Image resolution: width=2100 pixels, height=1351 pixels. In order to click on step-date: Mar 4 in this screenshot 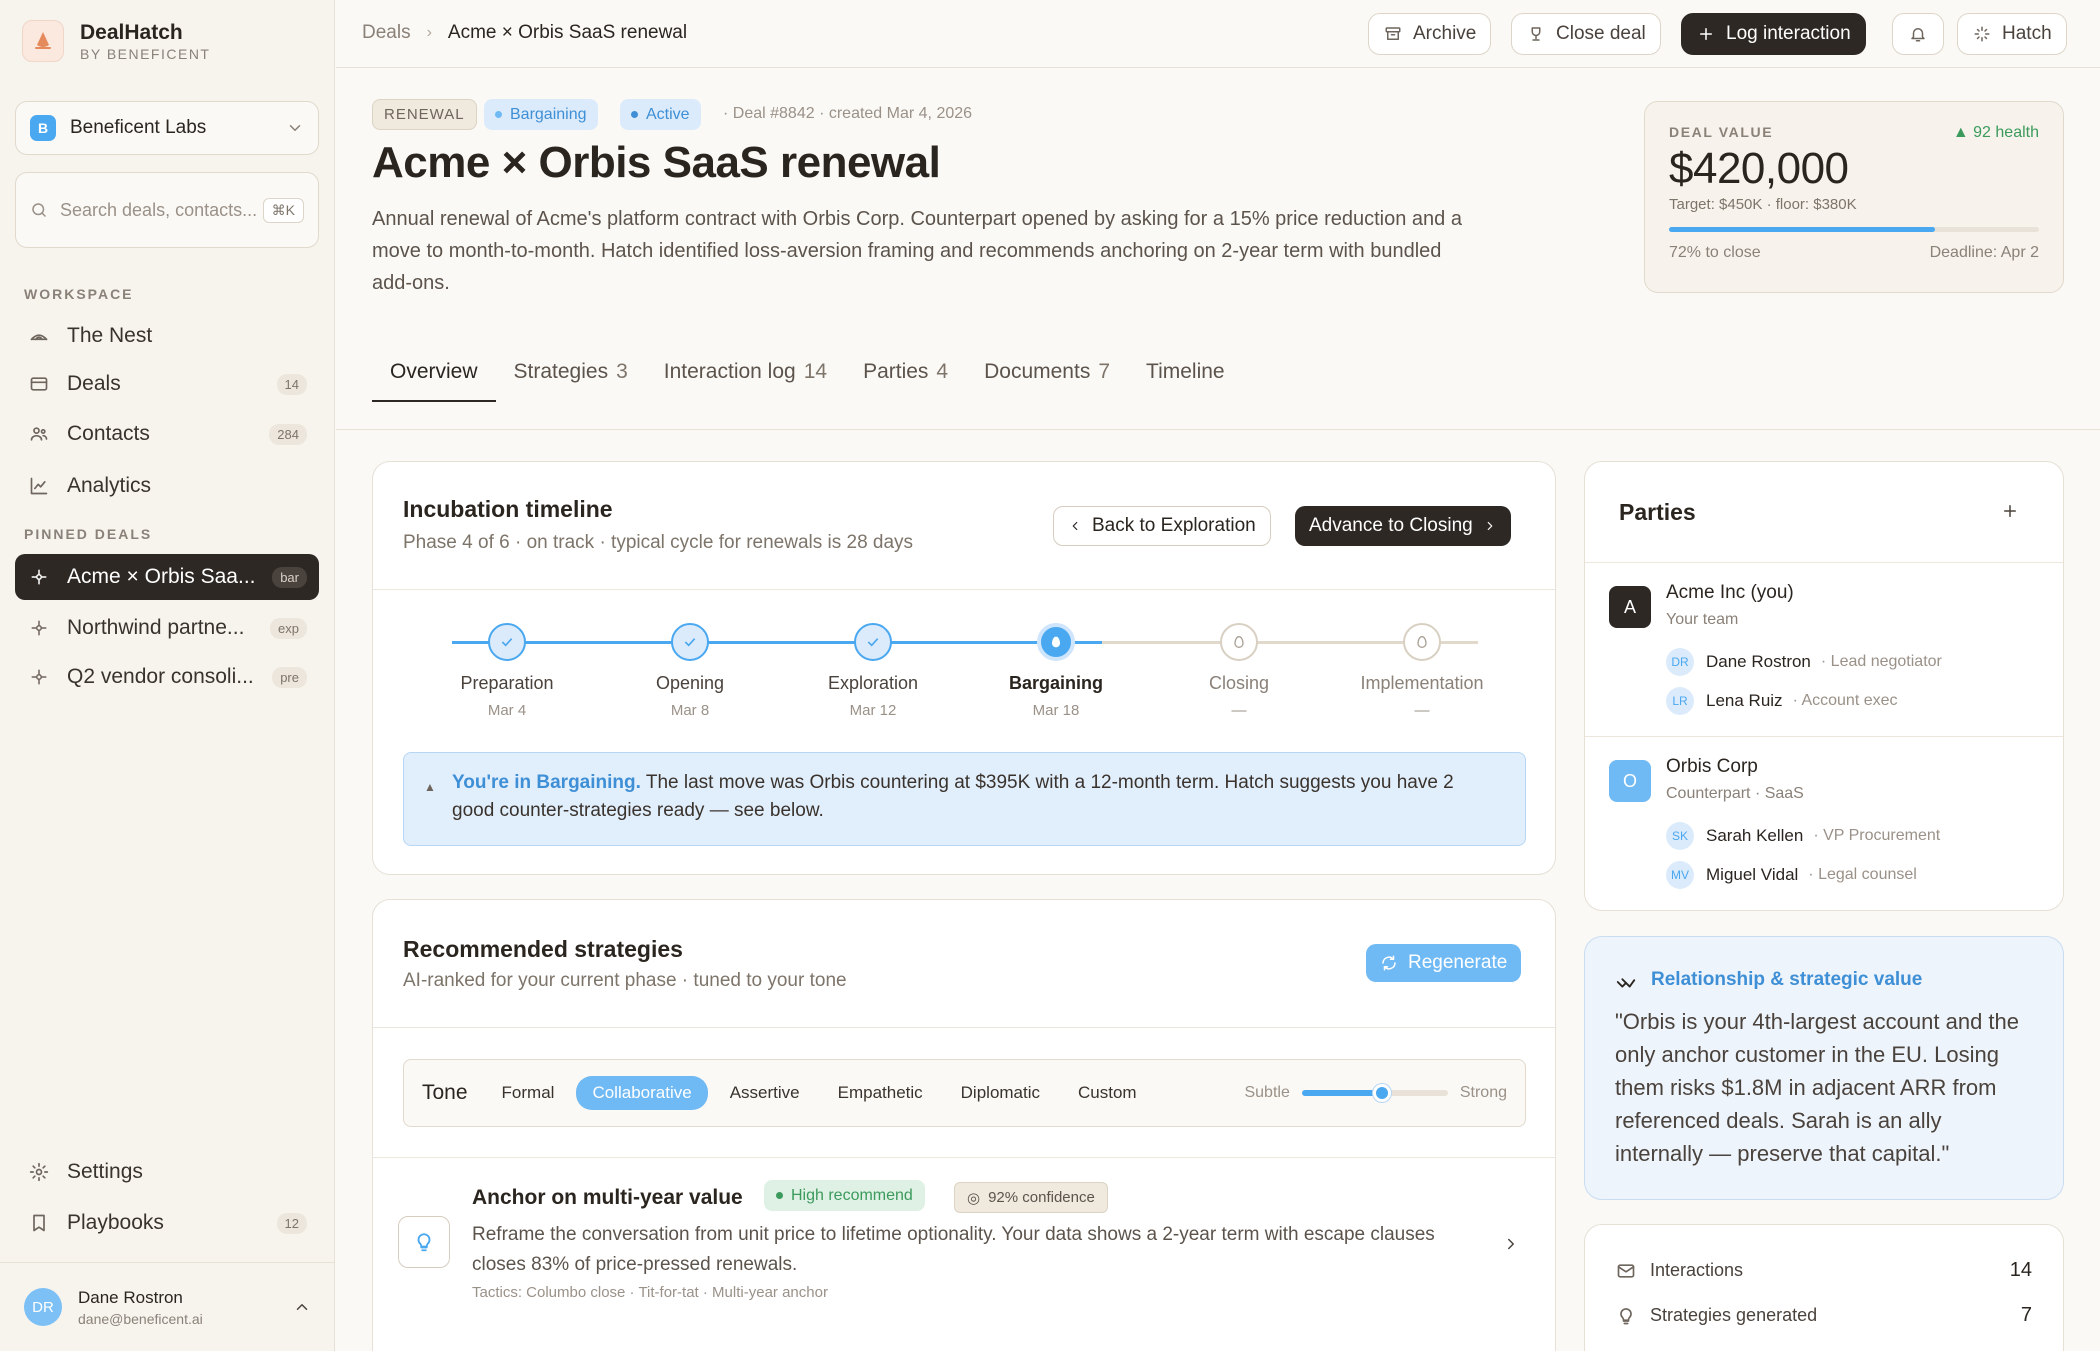, I will do `click(507, 710)`.